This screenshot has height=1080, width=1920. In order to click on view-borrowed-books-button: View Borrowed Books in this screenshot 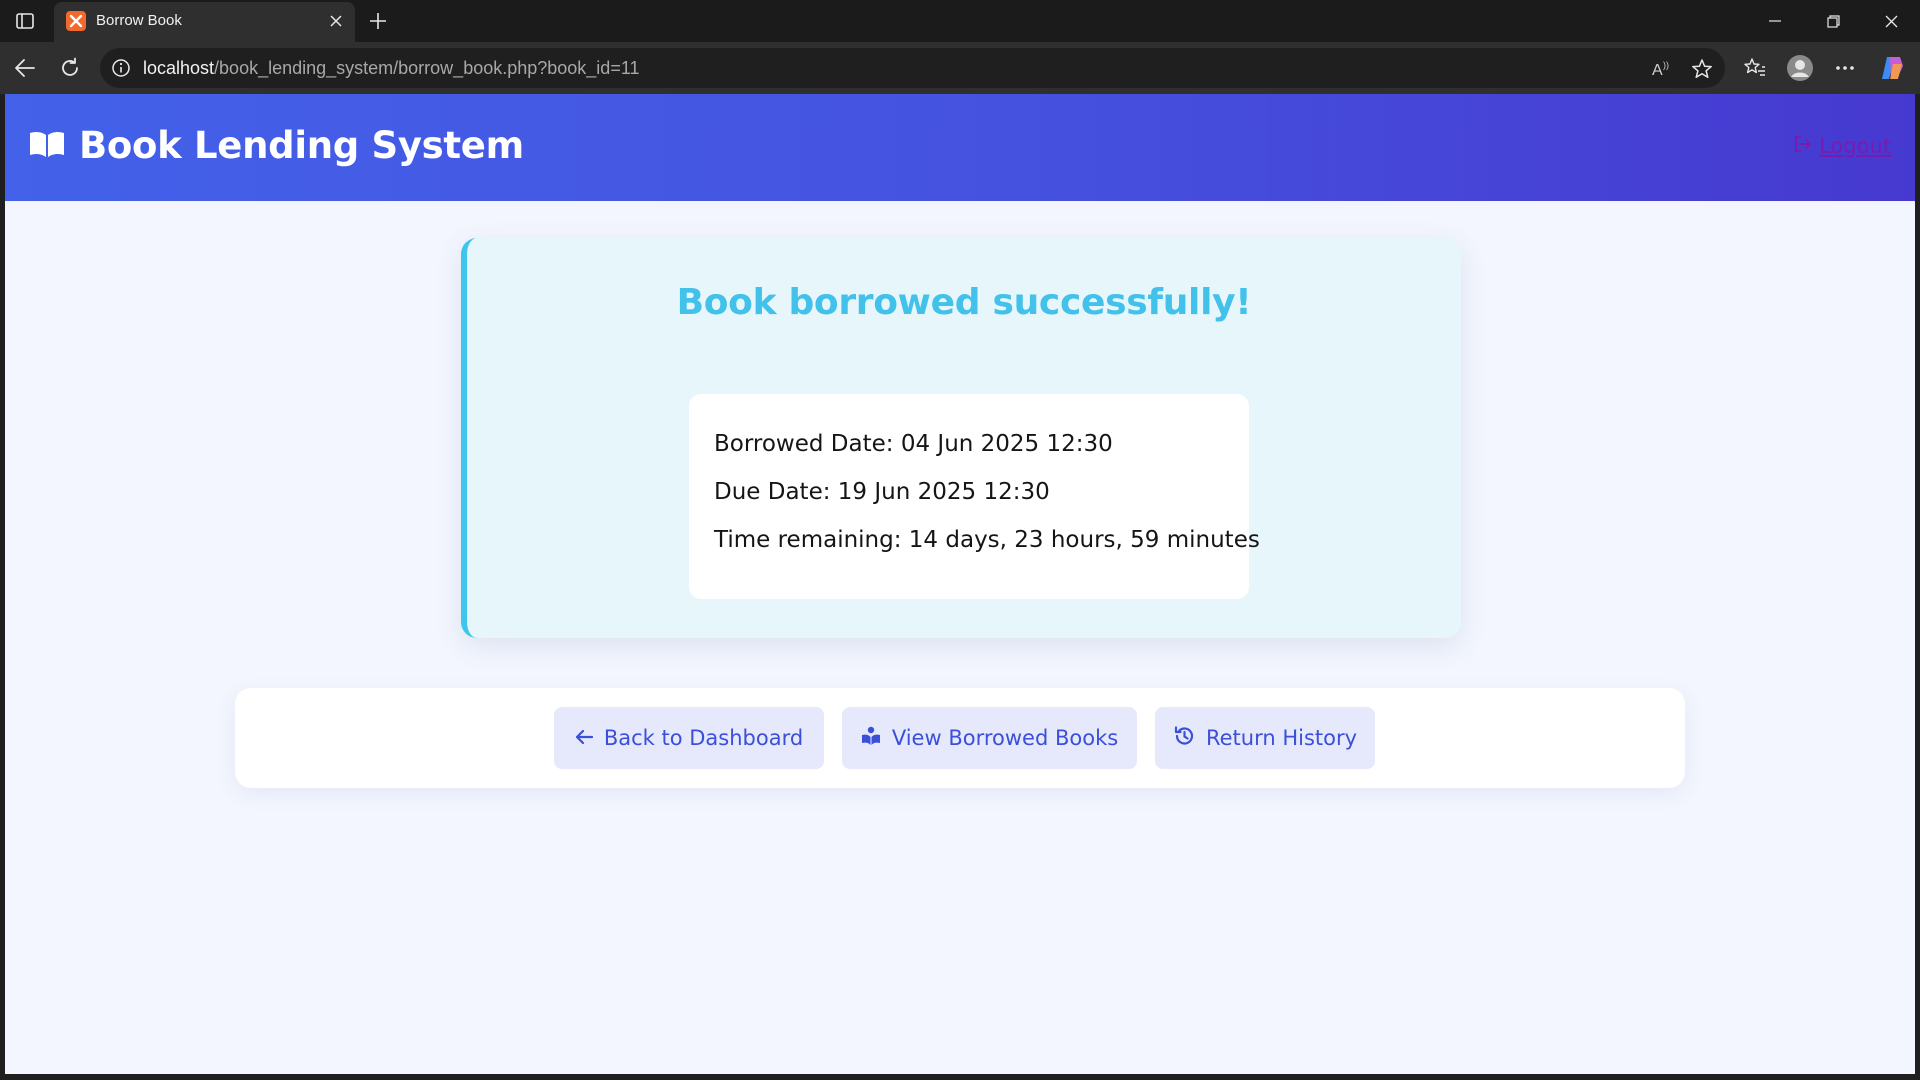, I will do `click(989, 738)`.